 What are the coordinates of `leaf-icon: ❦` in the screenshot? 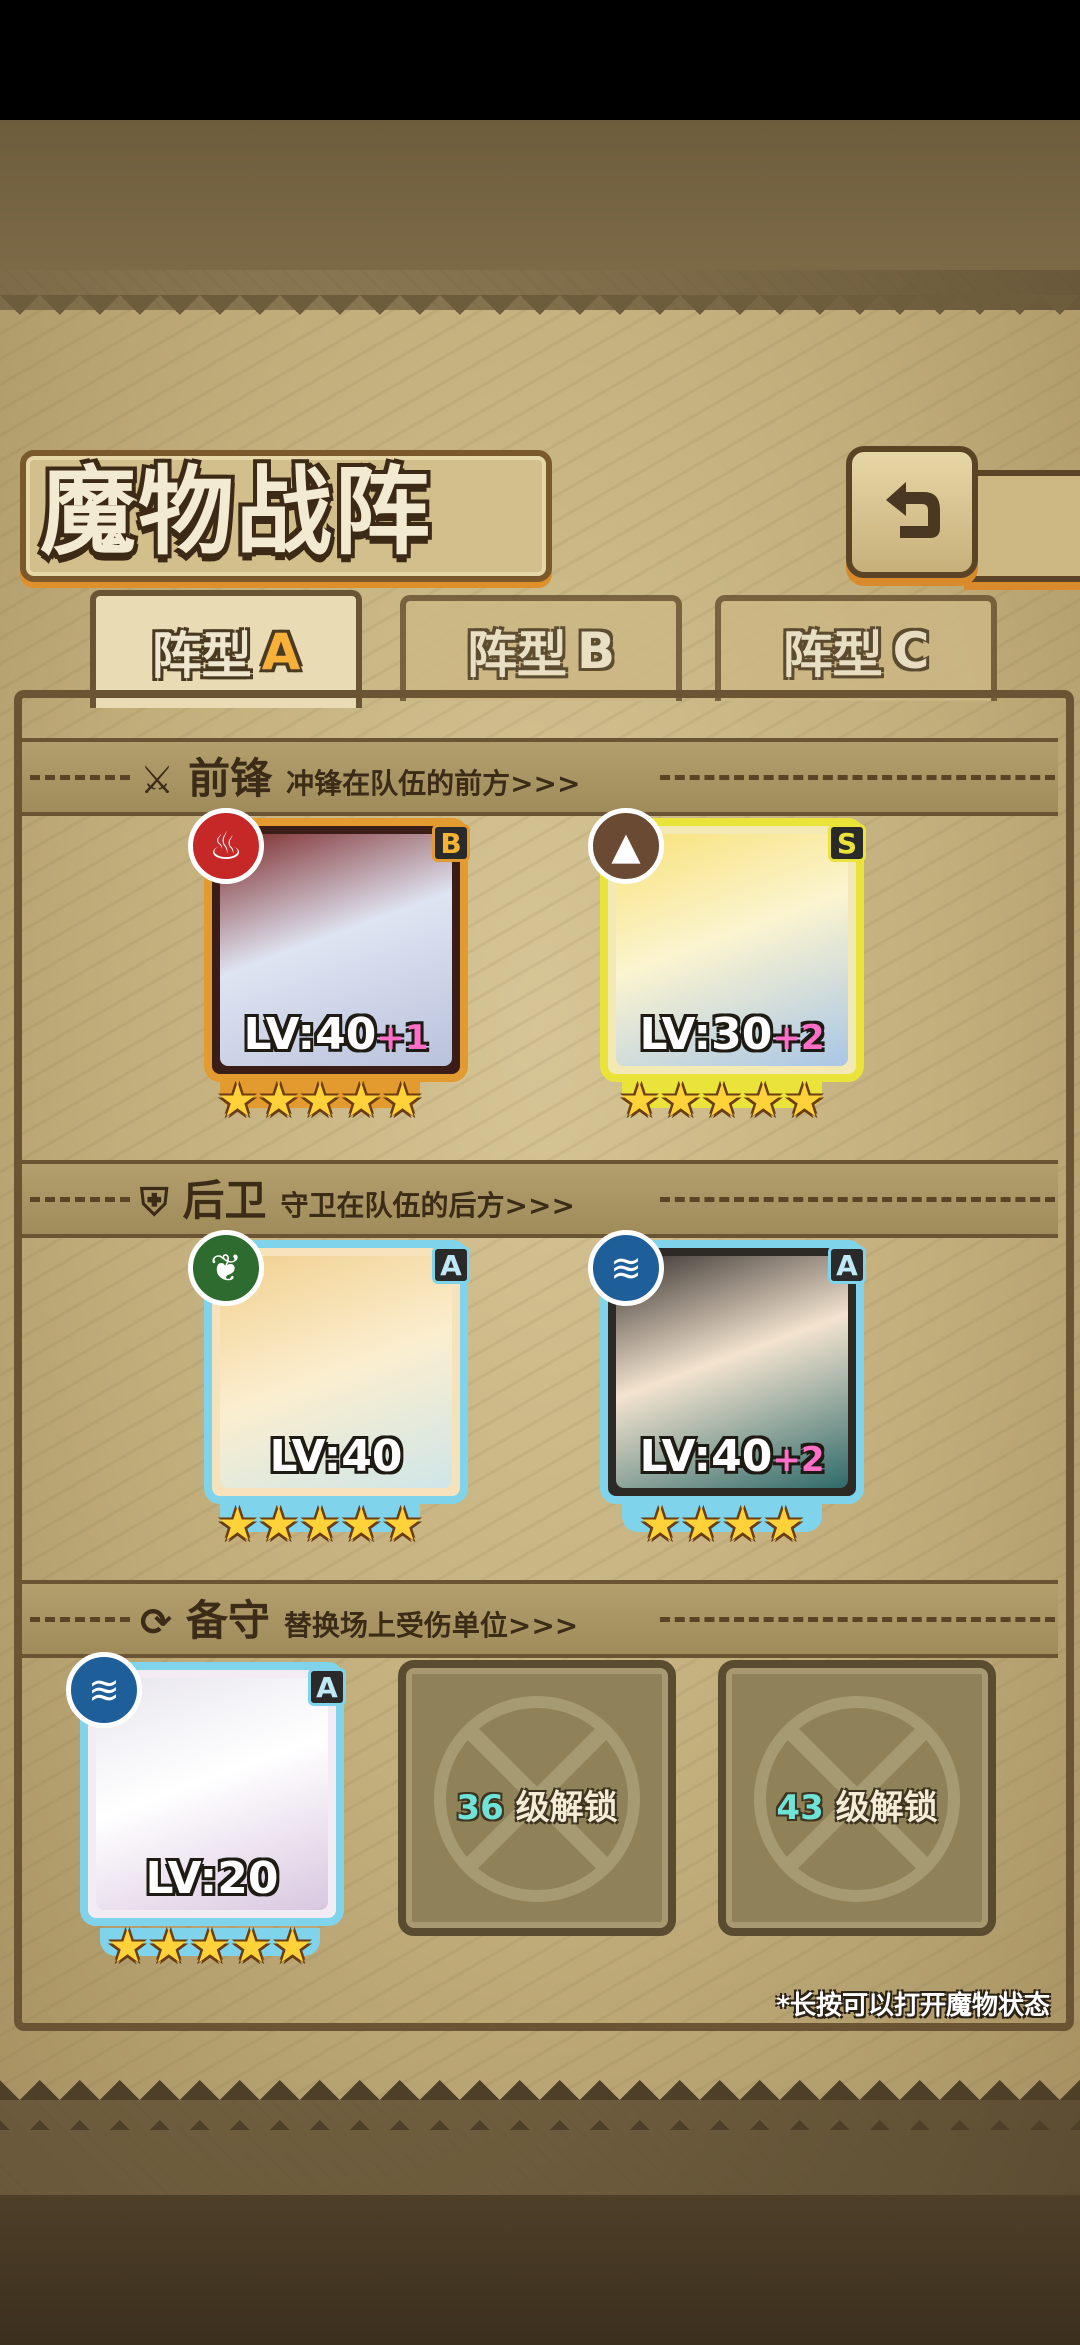 It's located at (226, 1268).